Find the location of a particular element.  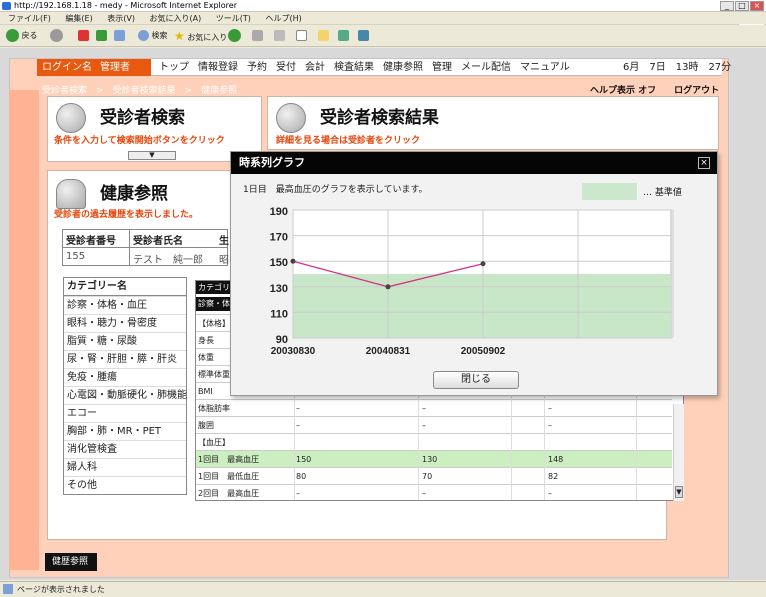

patient-name-header: 受診者氏名 is located at coordinates (158, 241).